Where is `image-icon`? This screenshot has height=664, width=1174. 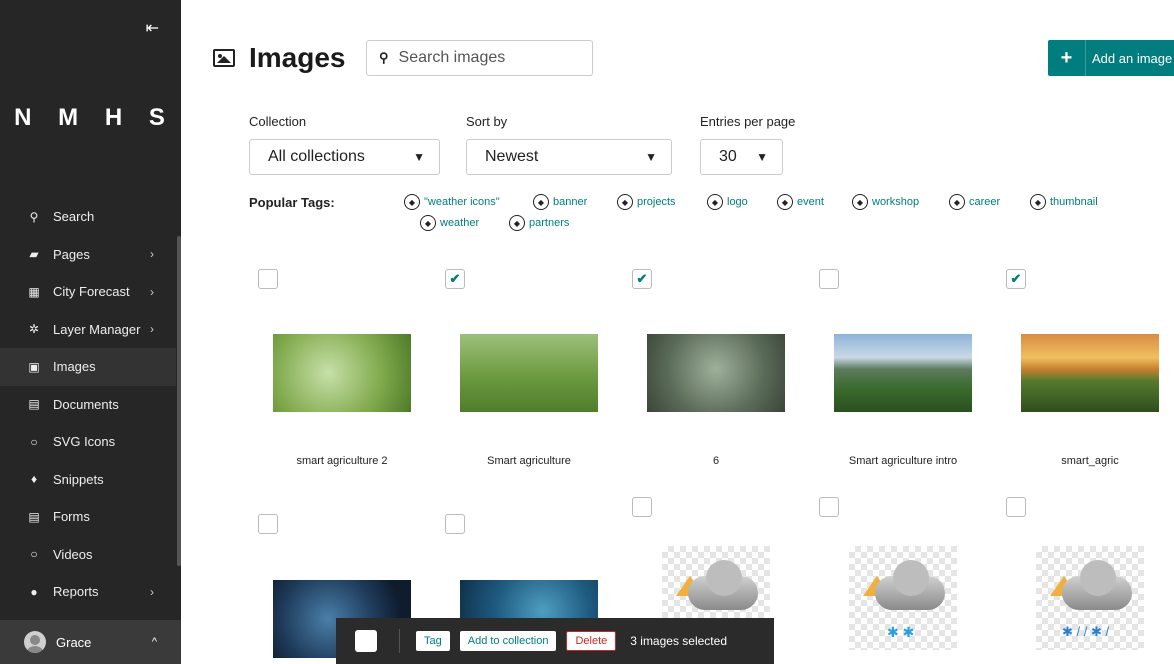
image-icon is located at coordinates (224, 58).